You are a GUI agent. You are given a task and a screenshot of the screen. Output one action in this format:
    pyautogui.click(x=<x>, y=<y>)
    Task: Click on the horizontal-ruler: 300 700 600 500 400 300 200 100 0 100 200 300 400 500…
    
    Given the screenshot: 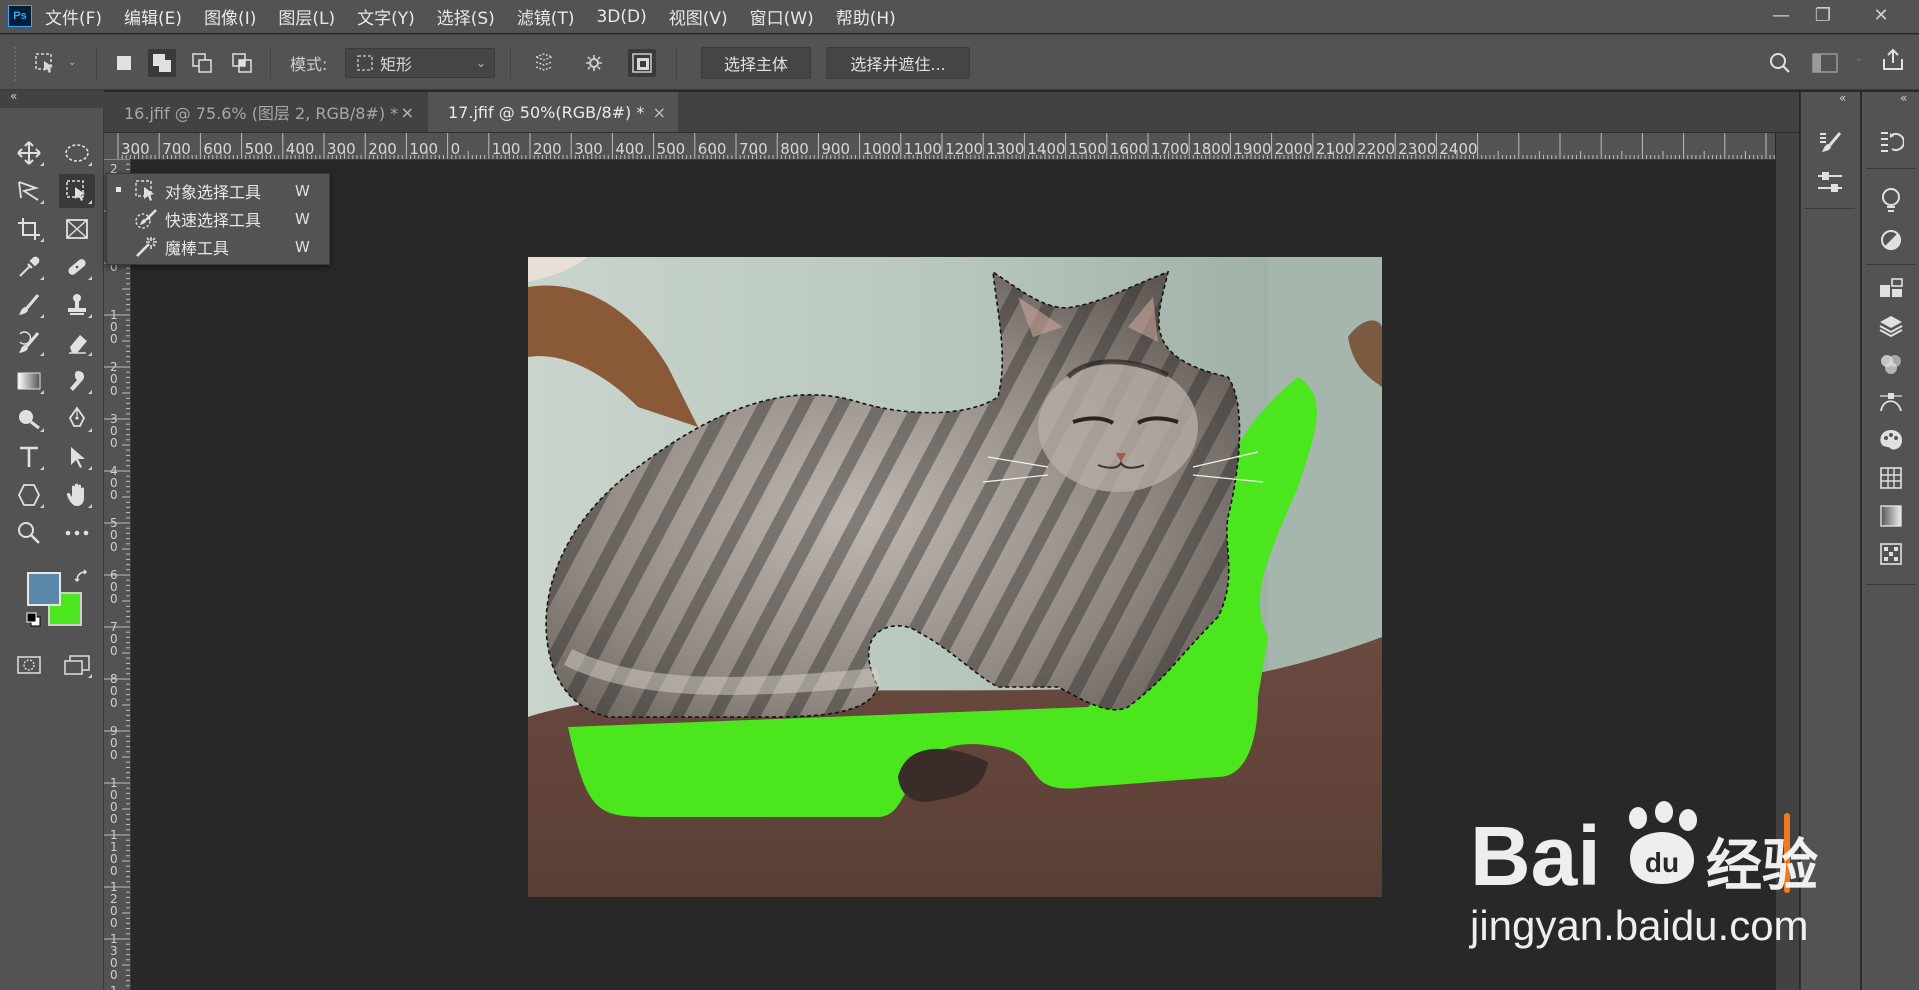 What is the action you would take?
    pyautogui.click(x=939, y=146)
    